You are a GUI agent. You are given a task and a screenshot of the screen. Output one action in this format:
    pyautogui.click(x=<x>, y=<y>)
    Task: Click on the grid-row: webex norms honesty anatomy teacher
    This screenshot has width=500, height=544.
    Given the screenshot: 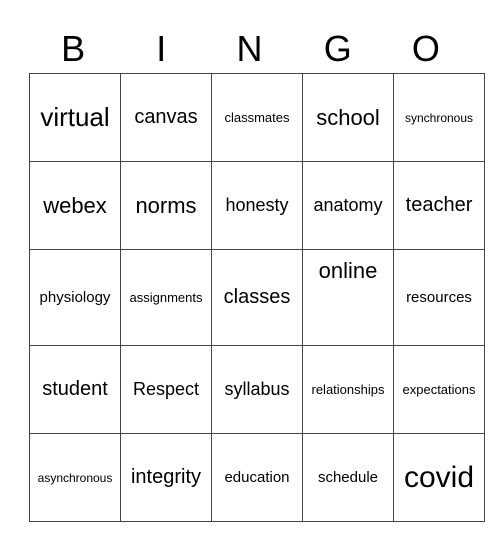 What is the action you would take?
    pyautogui.click(x=257, y=205)
    